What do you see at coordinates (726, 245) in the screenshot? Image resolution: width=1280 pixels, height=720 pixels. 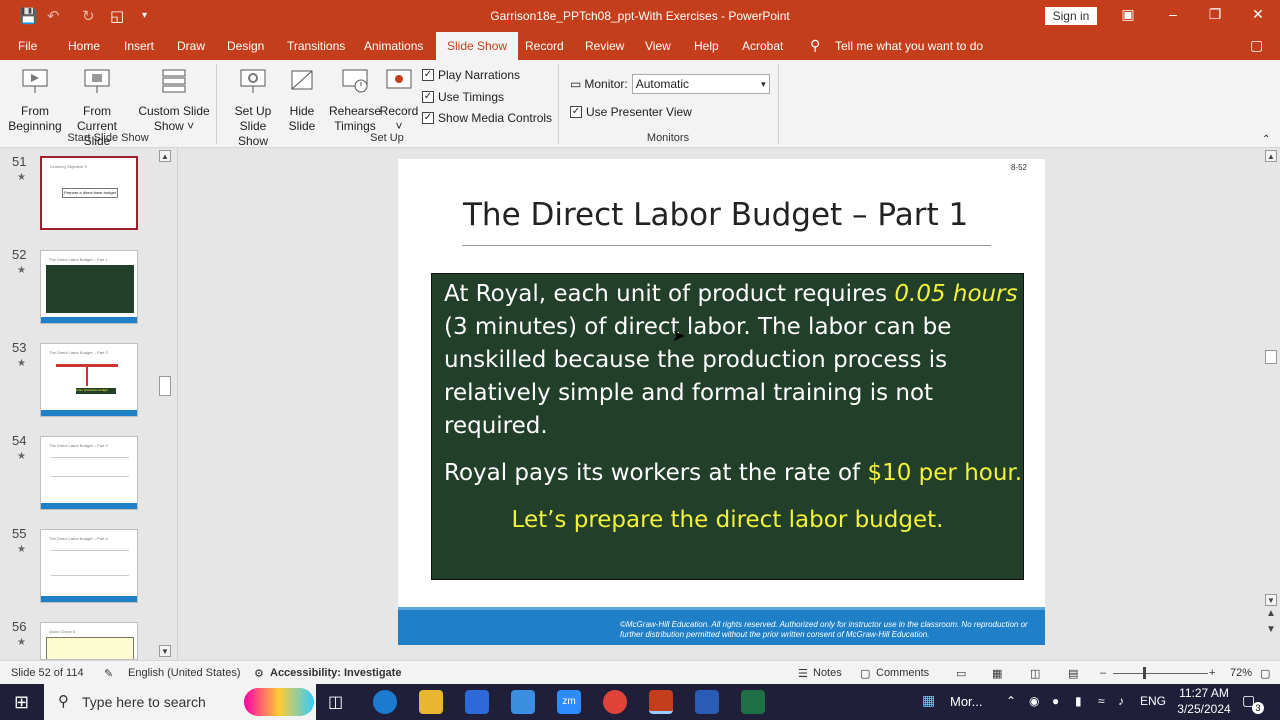 I see `title-underline` at bounding box center [726, 245].